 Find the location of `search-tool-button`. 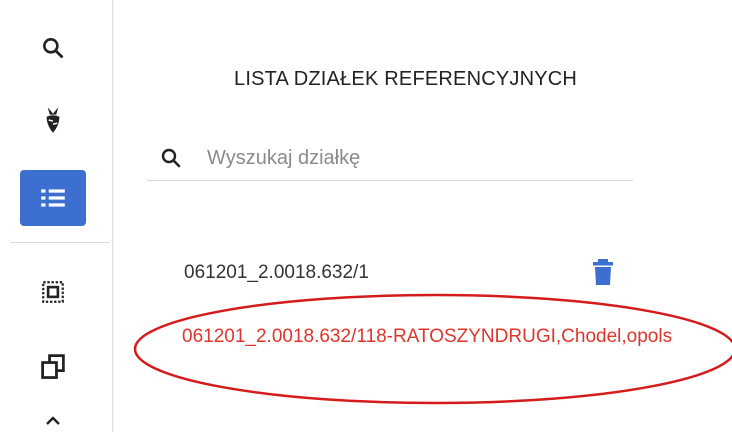

search-tool-button is located at coordinates (53, 48).